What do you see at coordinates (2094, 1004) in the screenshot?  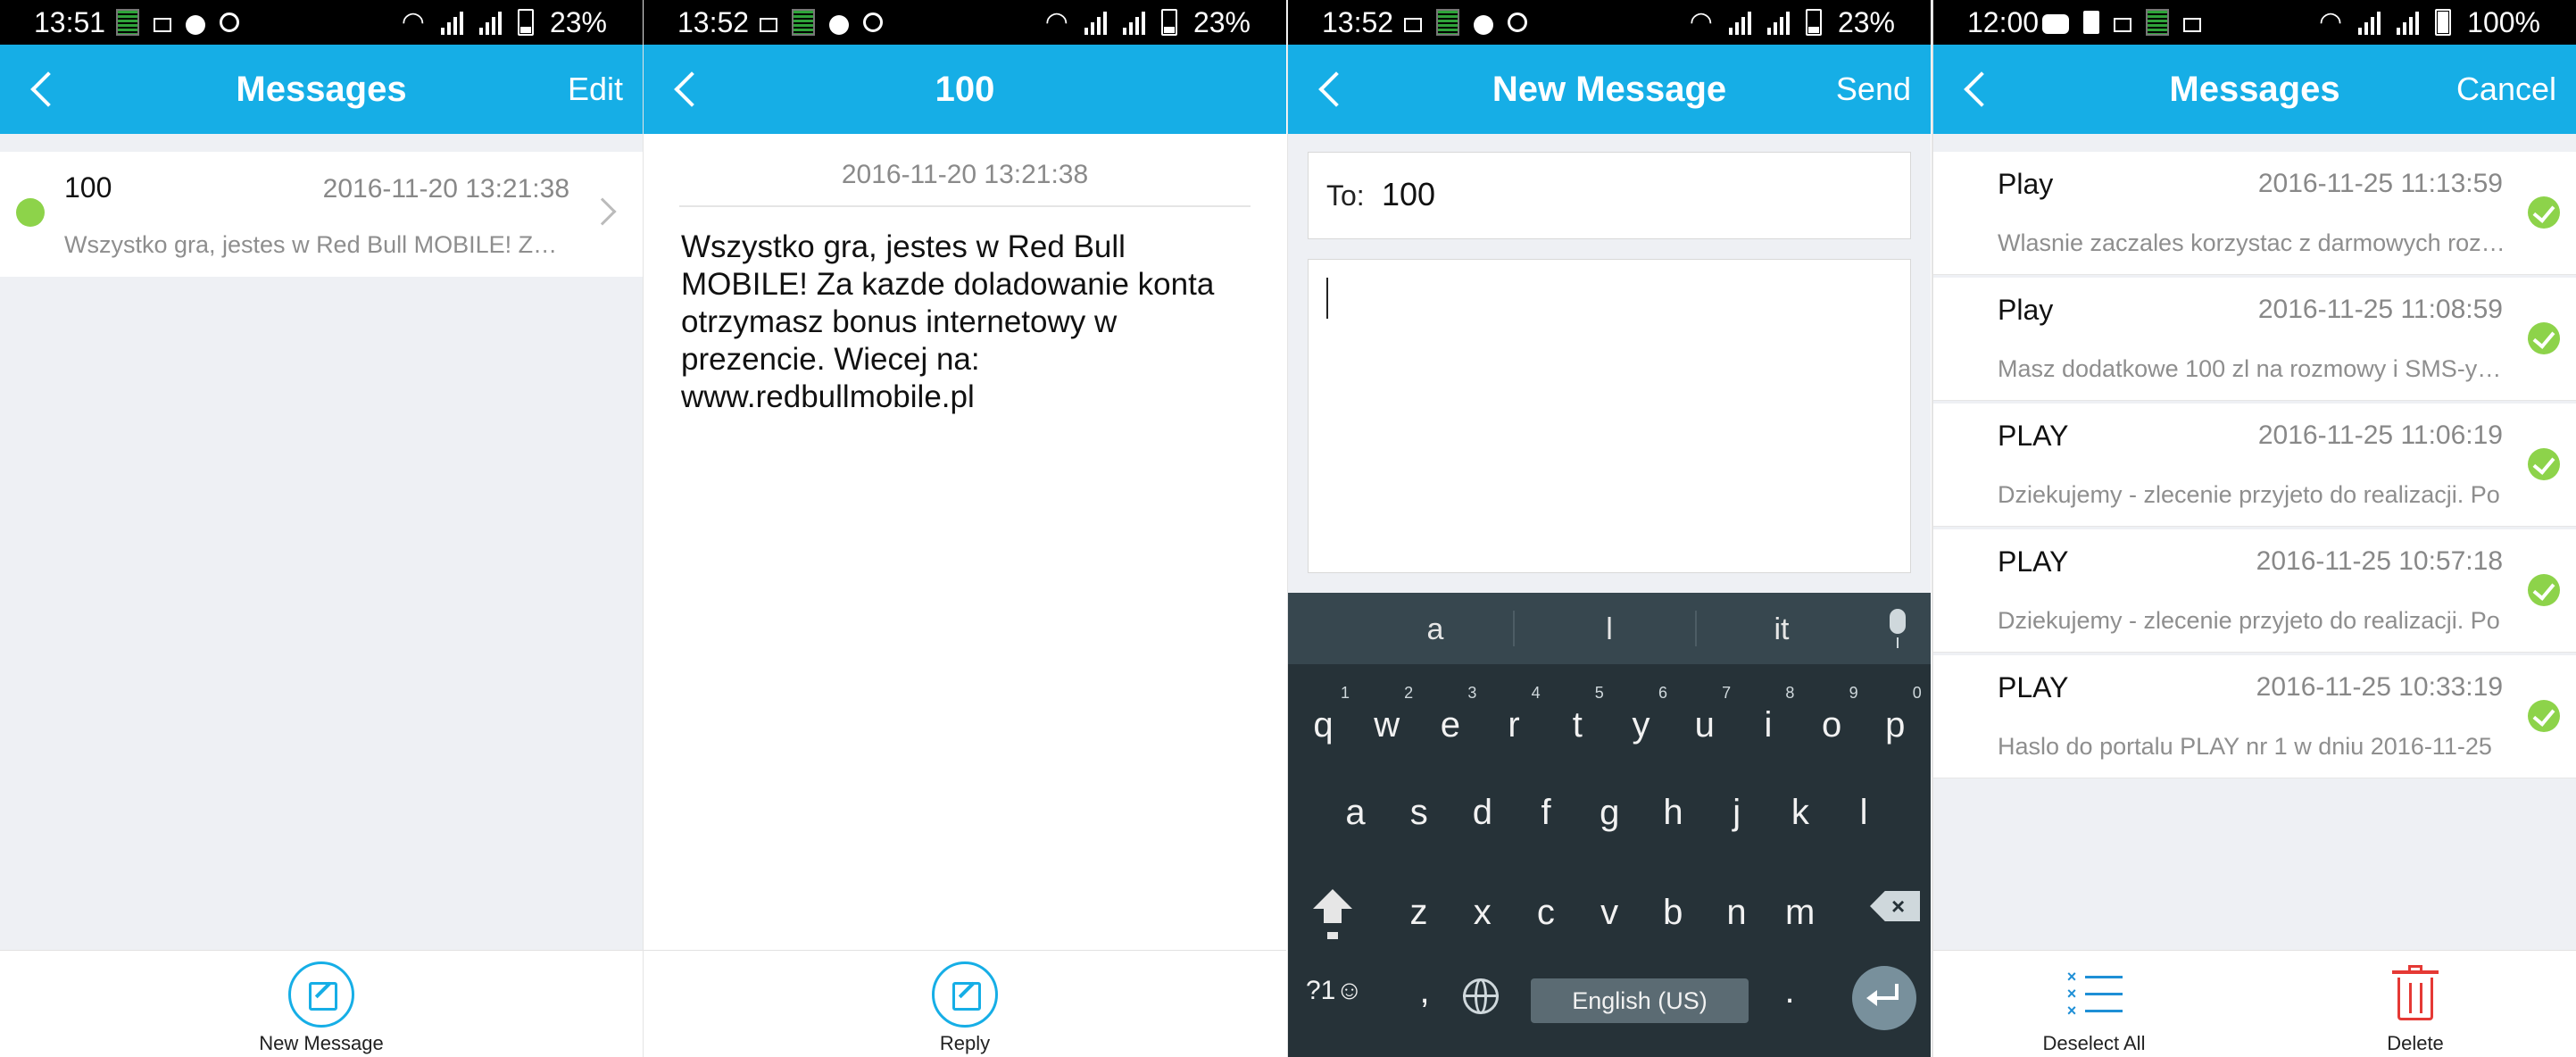 I see `deselect-all-button: × × × Deselect All` at bounding box center [2094, 1004].